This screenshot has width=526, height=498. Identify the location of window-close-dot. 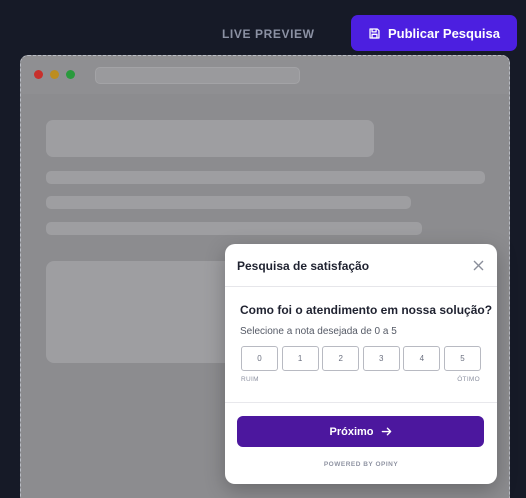
(38, 74).